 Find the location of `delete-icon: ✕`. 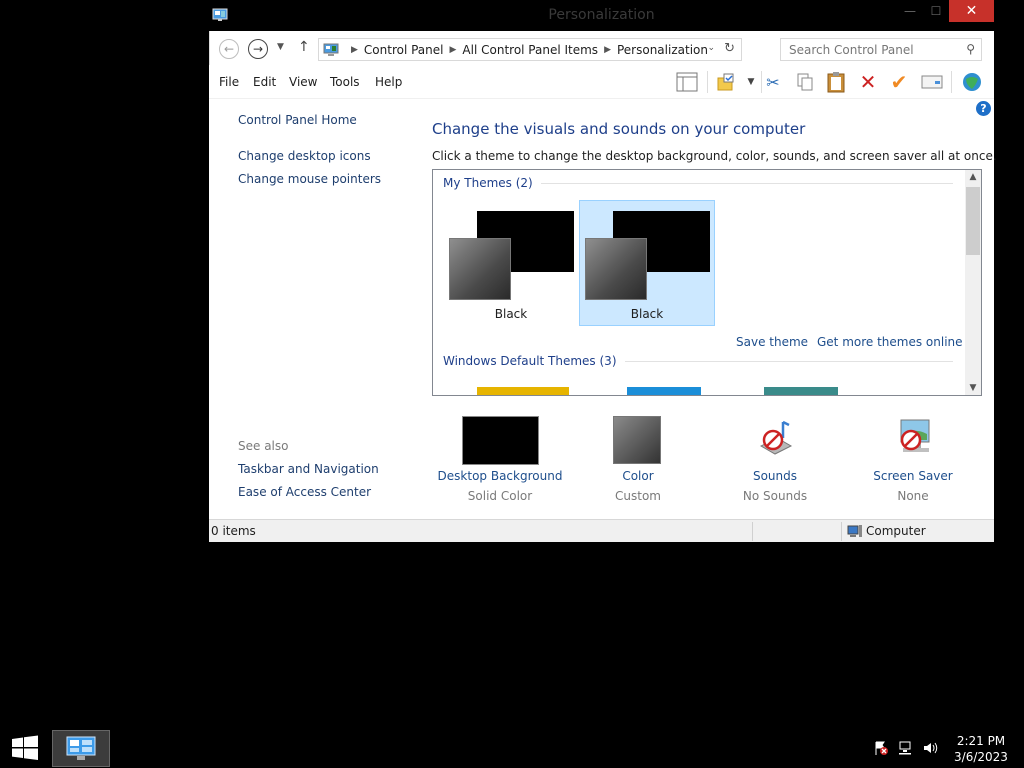

delete-icon: ✕ is located at coordinates (868, 82).